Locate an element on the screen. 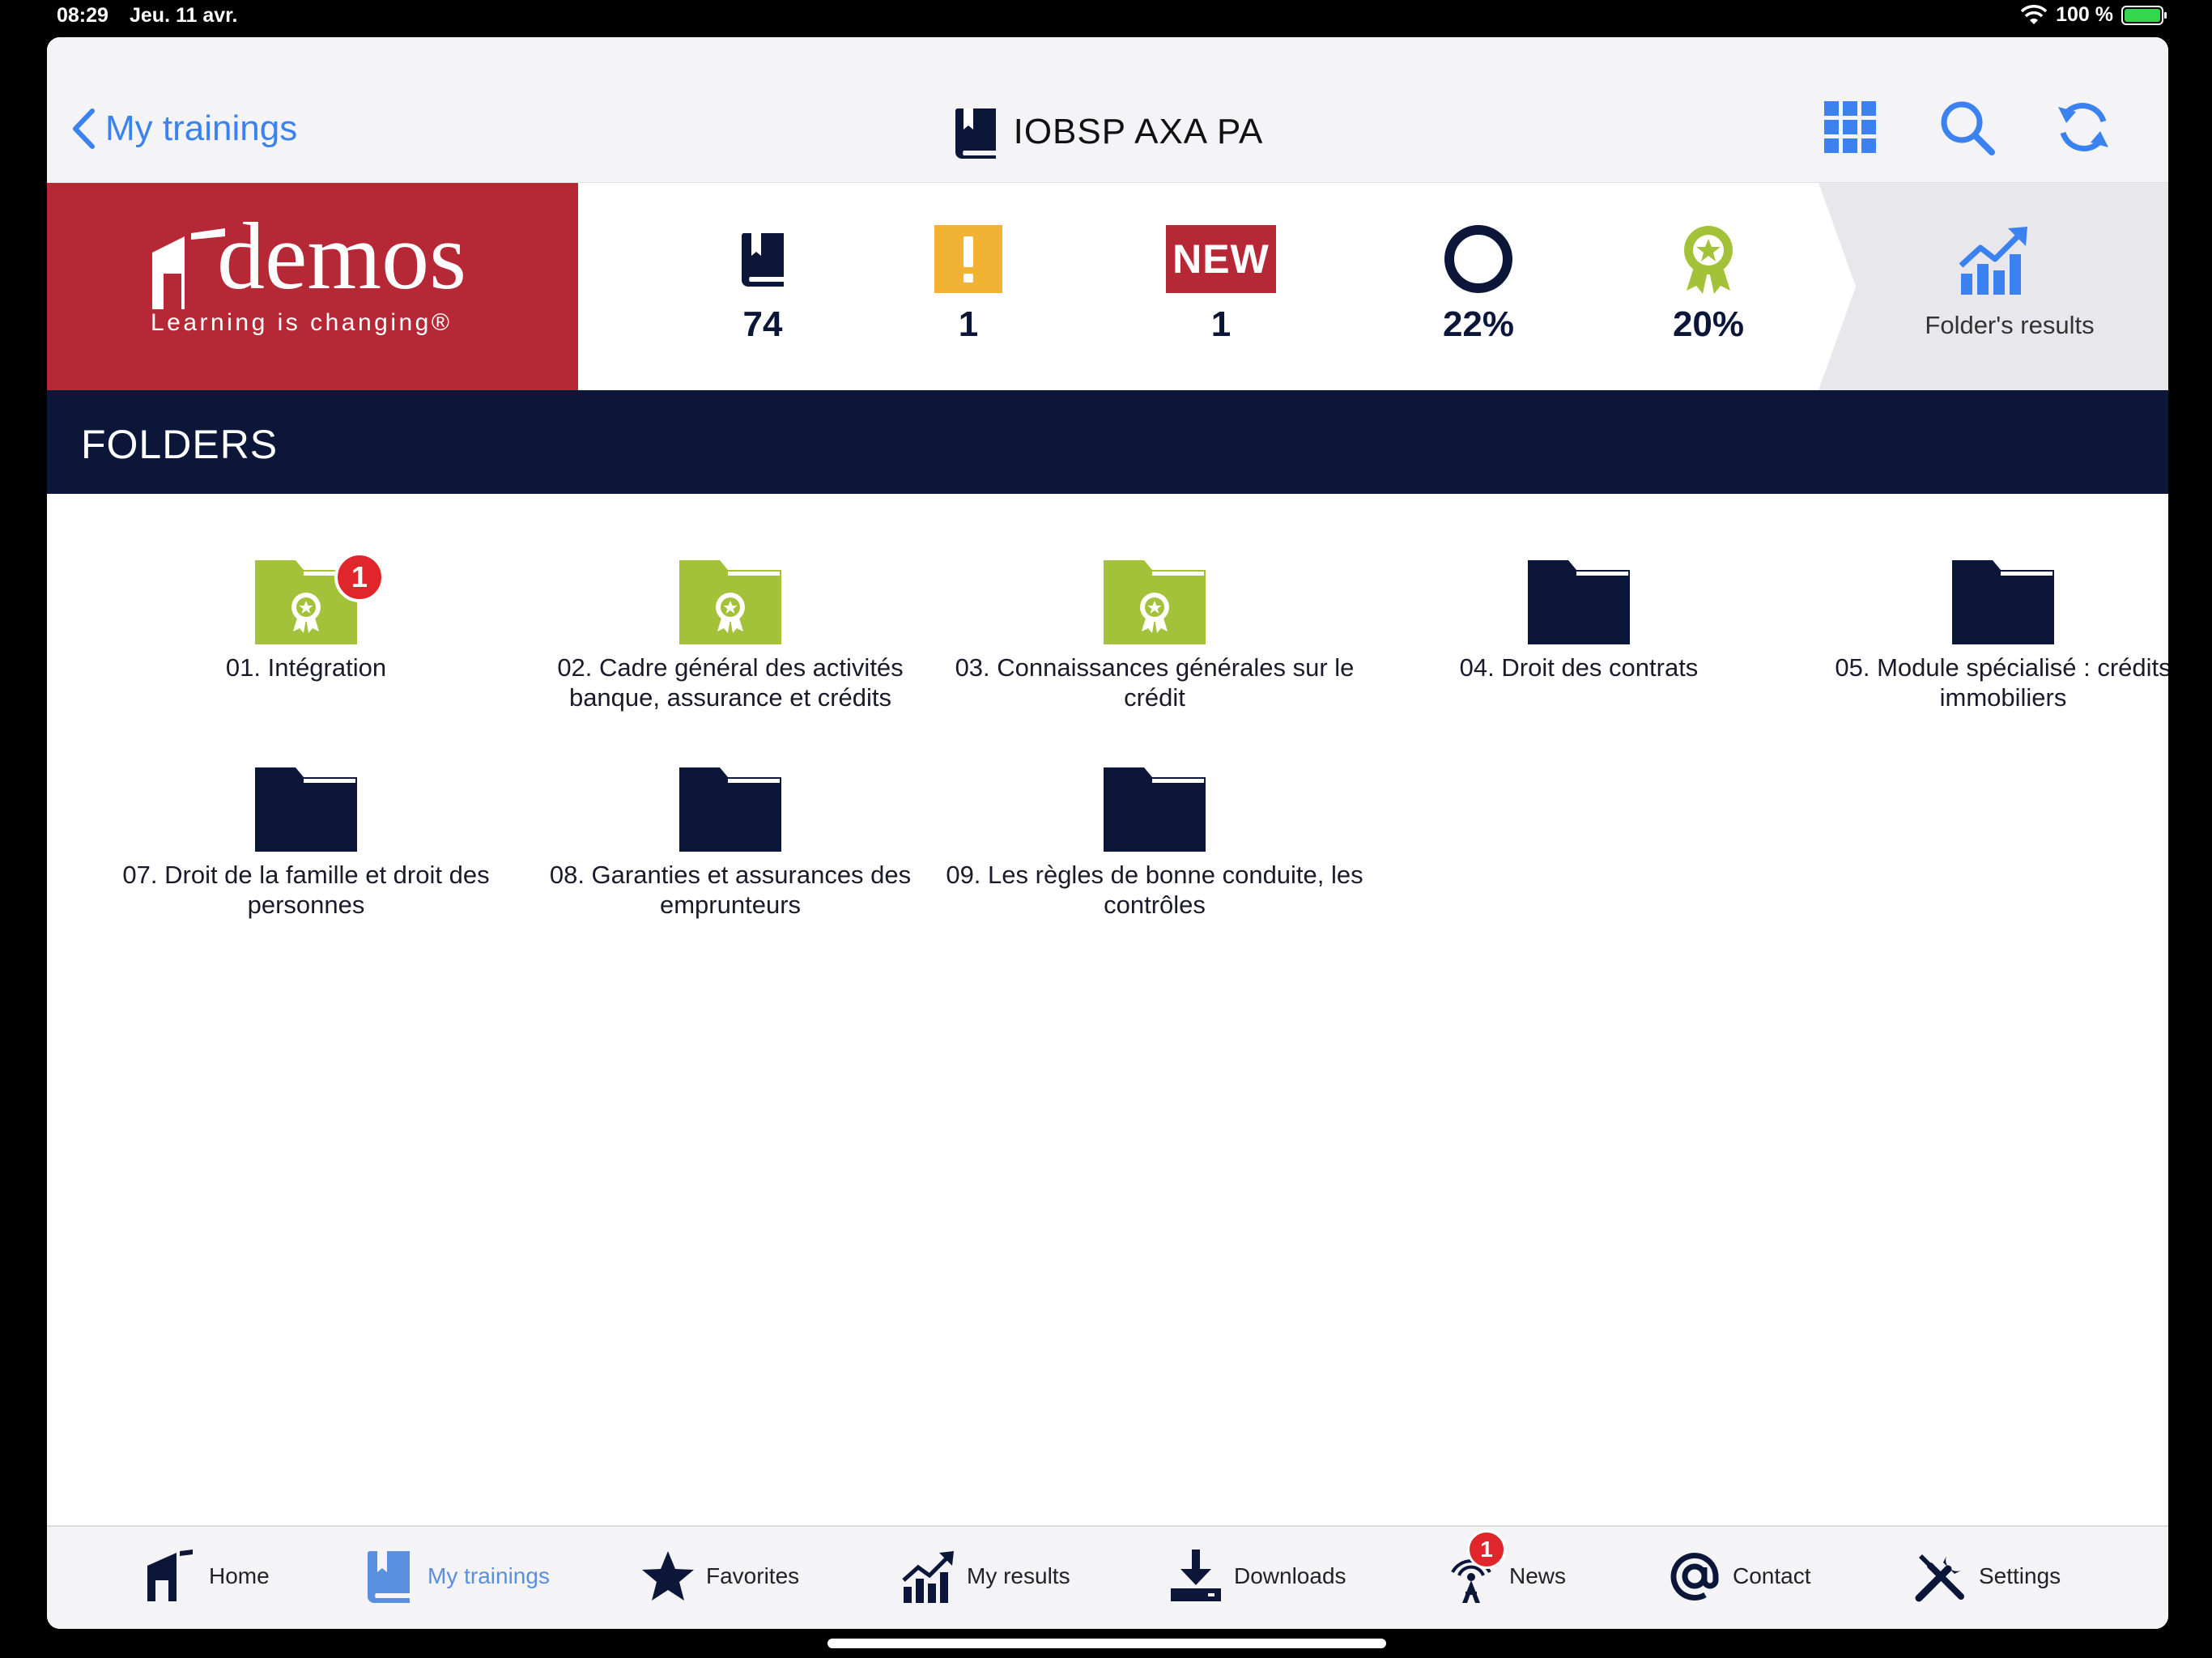 This screenshot has height=1658, width=2212. tab-my-trainings: My trainings is located at coordinates (456, 1576).